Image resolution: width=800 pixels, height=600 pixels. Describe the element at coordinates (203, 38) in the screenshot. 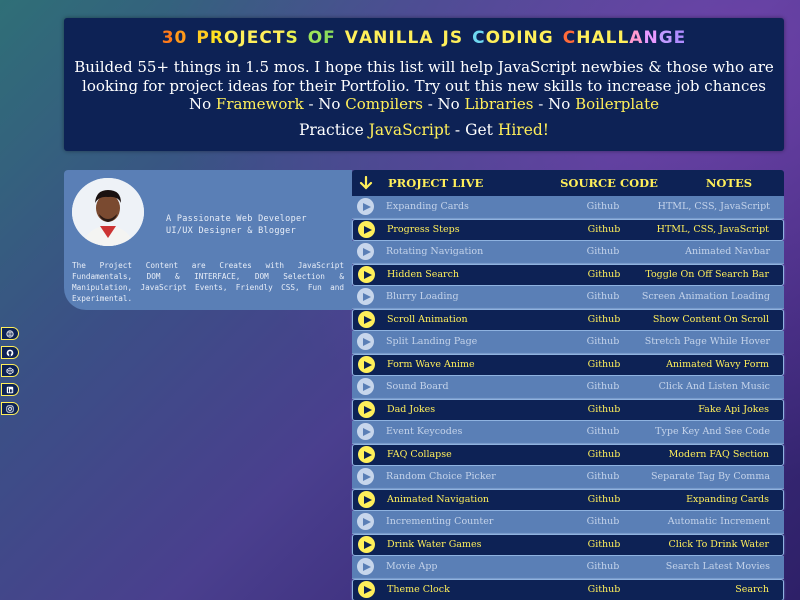

I see `title-letter: P` at that location.